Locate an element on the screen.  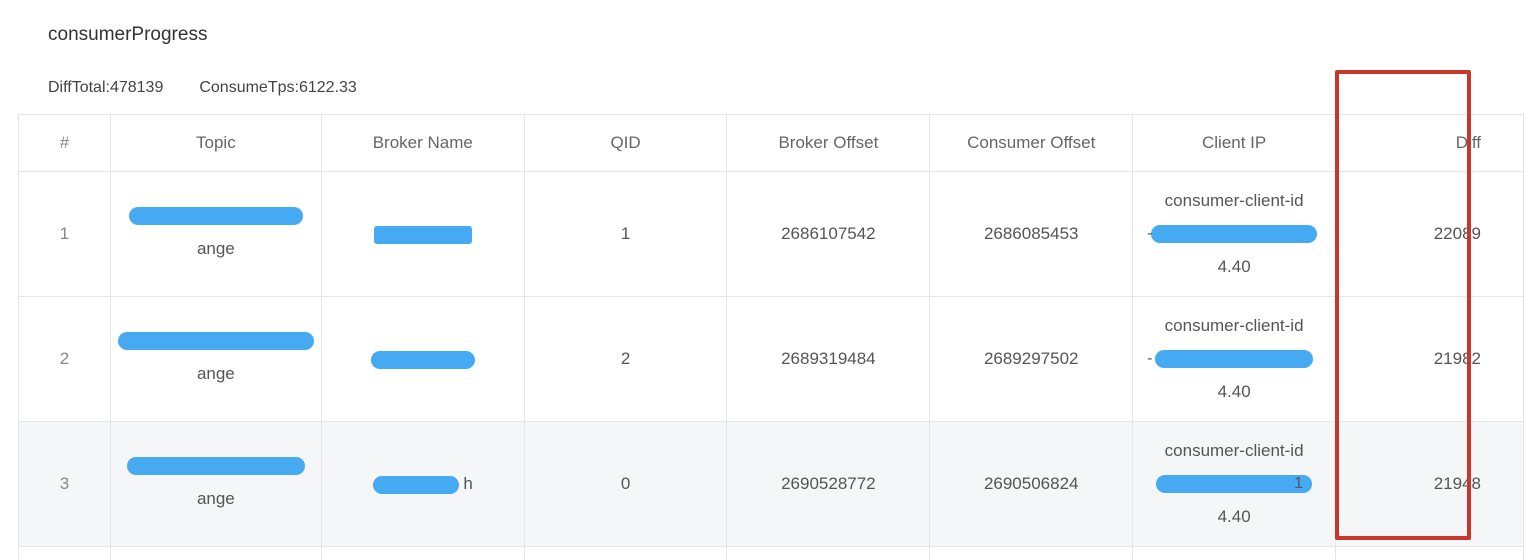
consume-tps-label: ConsumeTps: is located at coordinates (249, 87).